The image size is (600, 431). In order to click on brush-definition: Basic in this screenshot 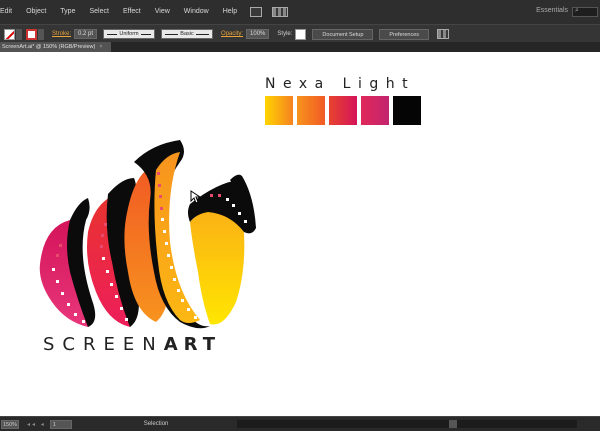, I will do `click(187, 34)`.